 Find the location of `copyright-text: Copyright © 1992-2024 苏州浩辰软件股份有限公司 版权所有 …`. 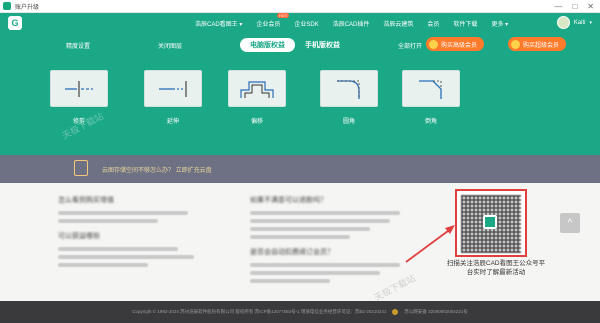

copyright-text: Copyright © 1992-2024 苏州浩辰软件股份有限公司 版权所有 … is located at coordinates (259, 311).